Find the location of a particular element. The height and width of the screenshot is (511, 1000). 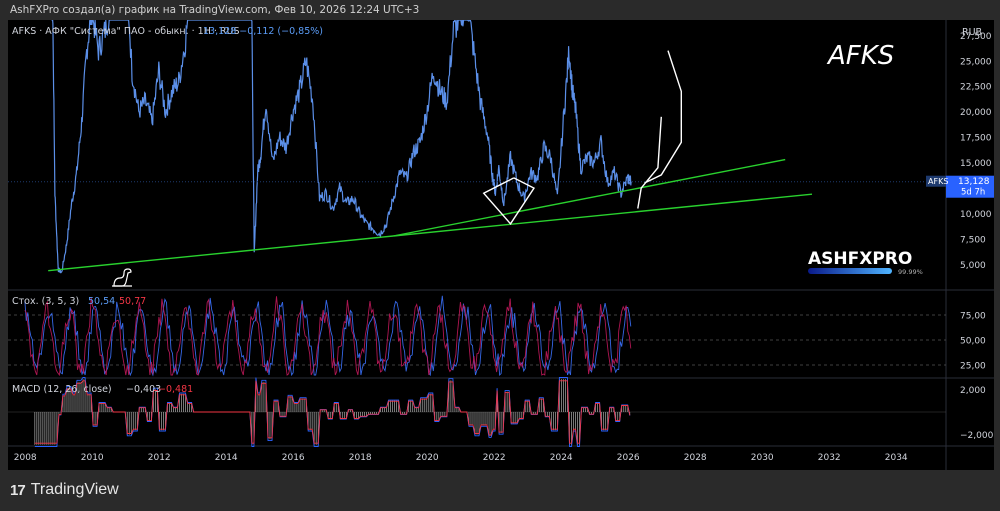

y-tick-label: 5,000 is located at coordinates (973, 266).